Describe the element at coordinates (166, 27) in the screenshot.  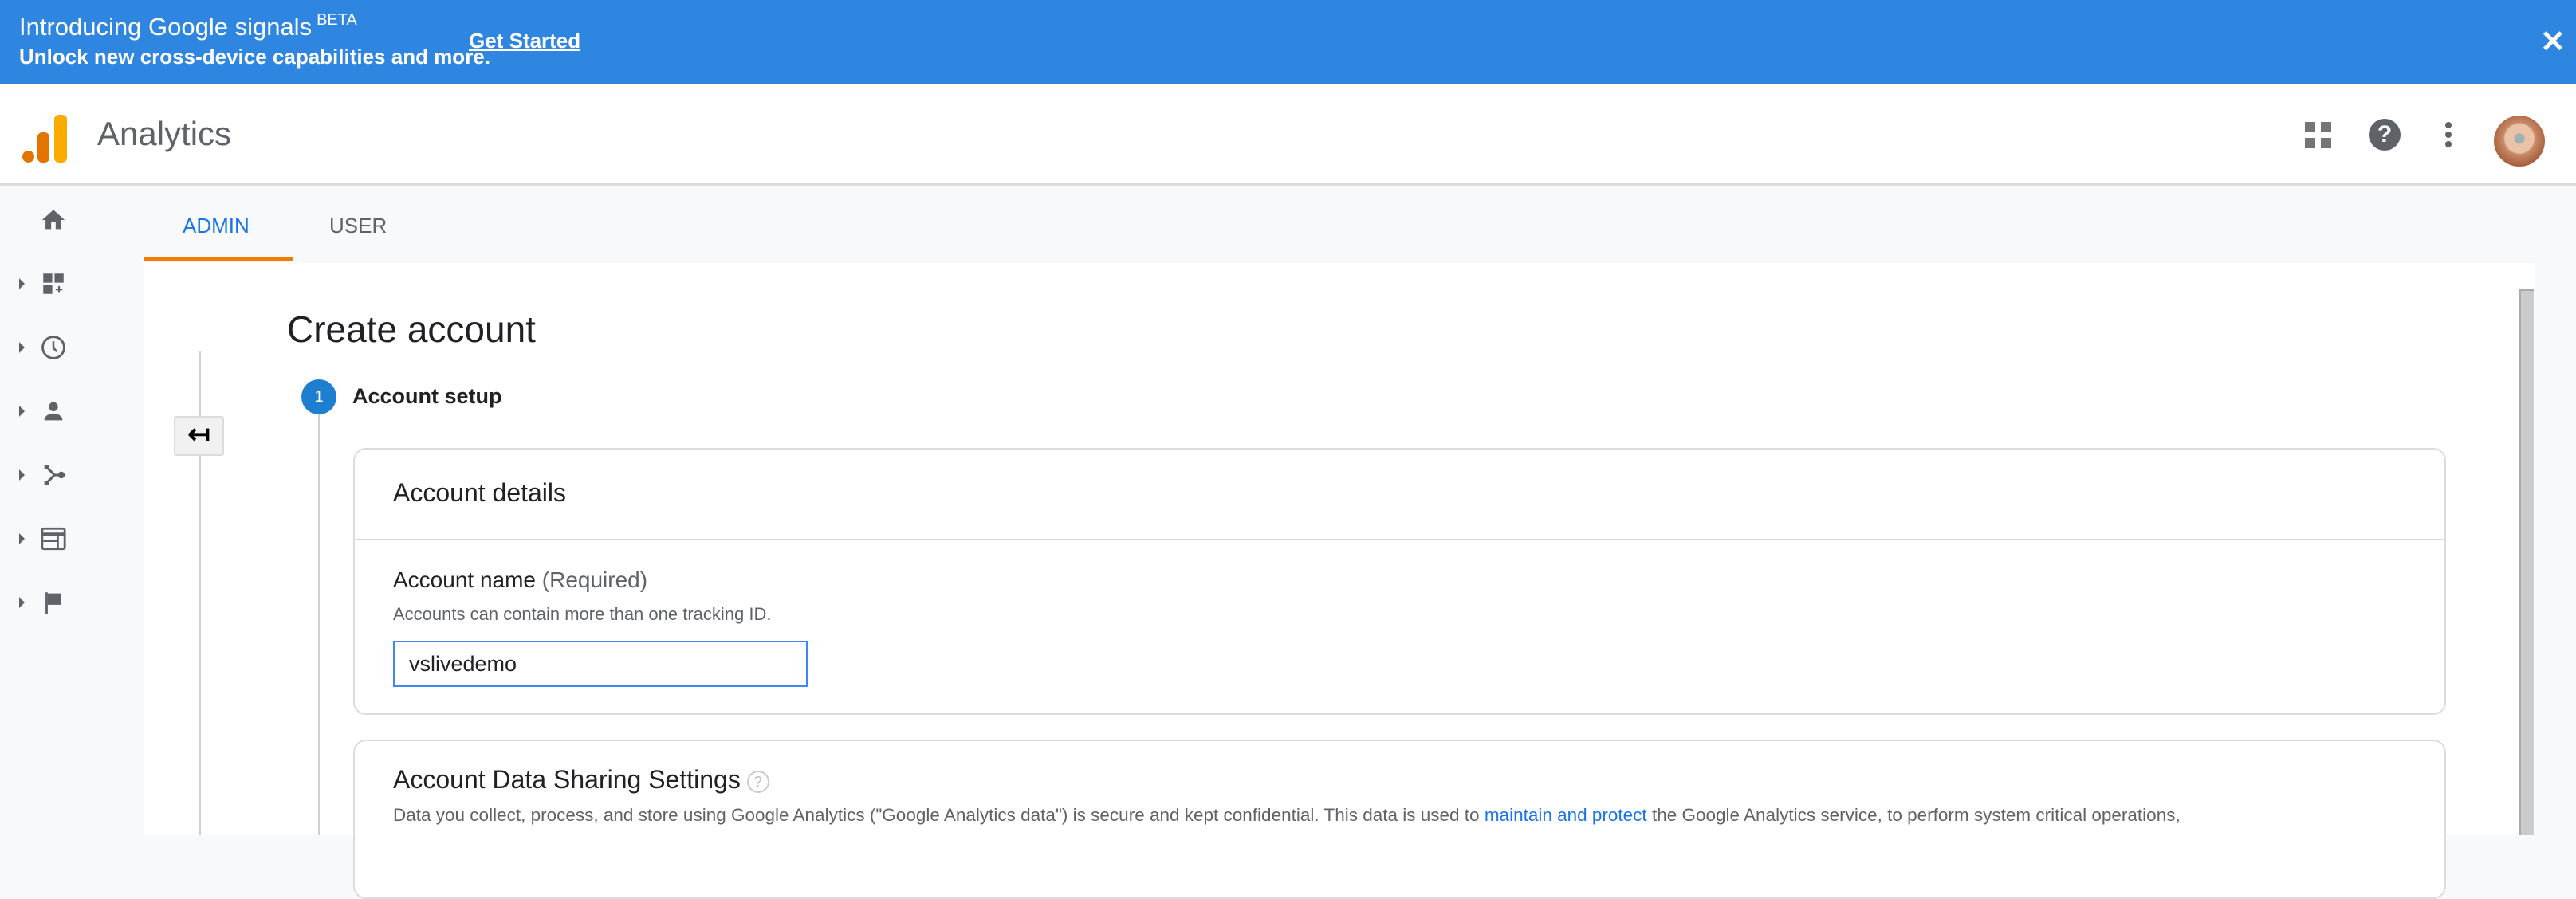
I see `banner-title-text: Introducing Google signals` at that location.